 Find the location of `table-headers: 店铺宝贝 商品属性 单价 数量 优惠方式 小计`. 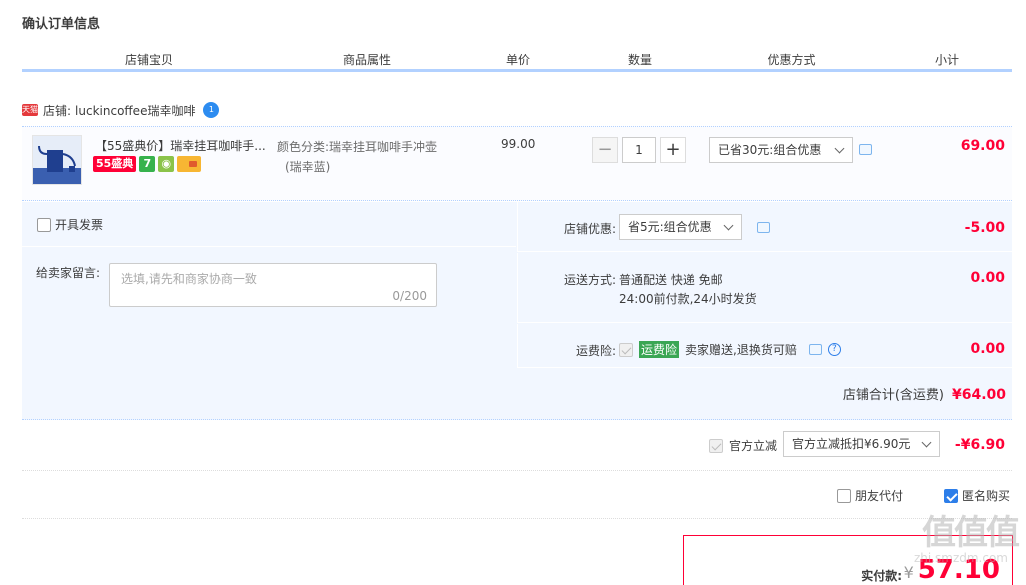

table-headers: 店铺宝贝 商品属性 单价 数量 优惠方式 小计 is located at coordinates (517, 62).